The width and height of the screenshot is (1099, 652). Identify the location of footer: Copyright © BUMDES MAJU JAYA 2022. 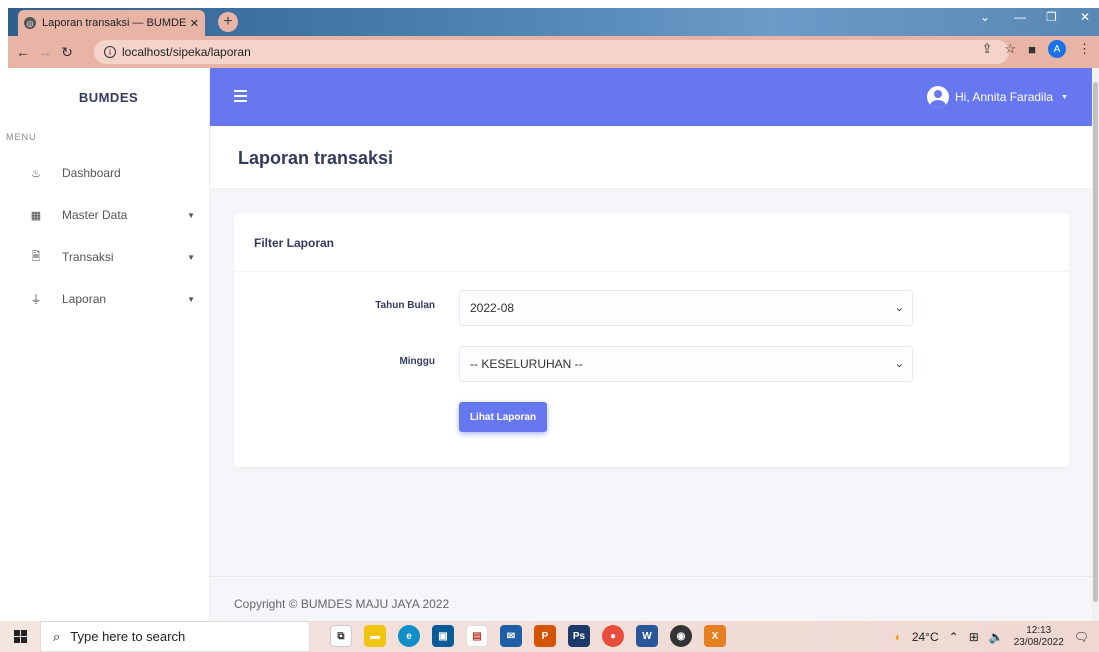
(651, 598).